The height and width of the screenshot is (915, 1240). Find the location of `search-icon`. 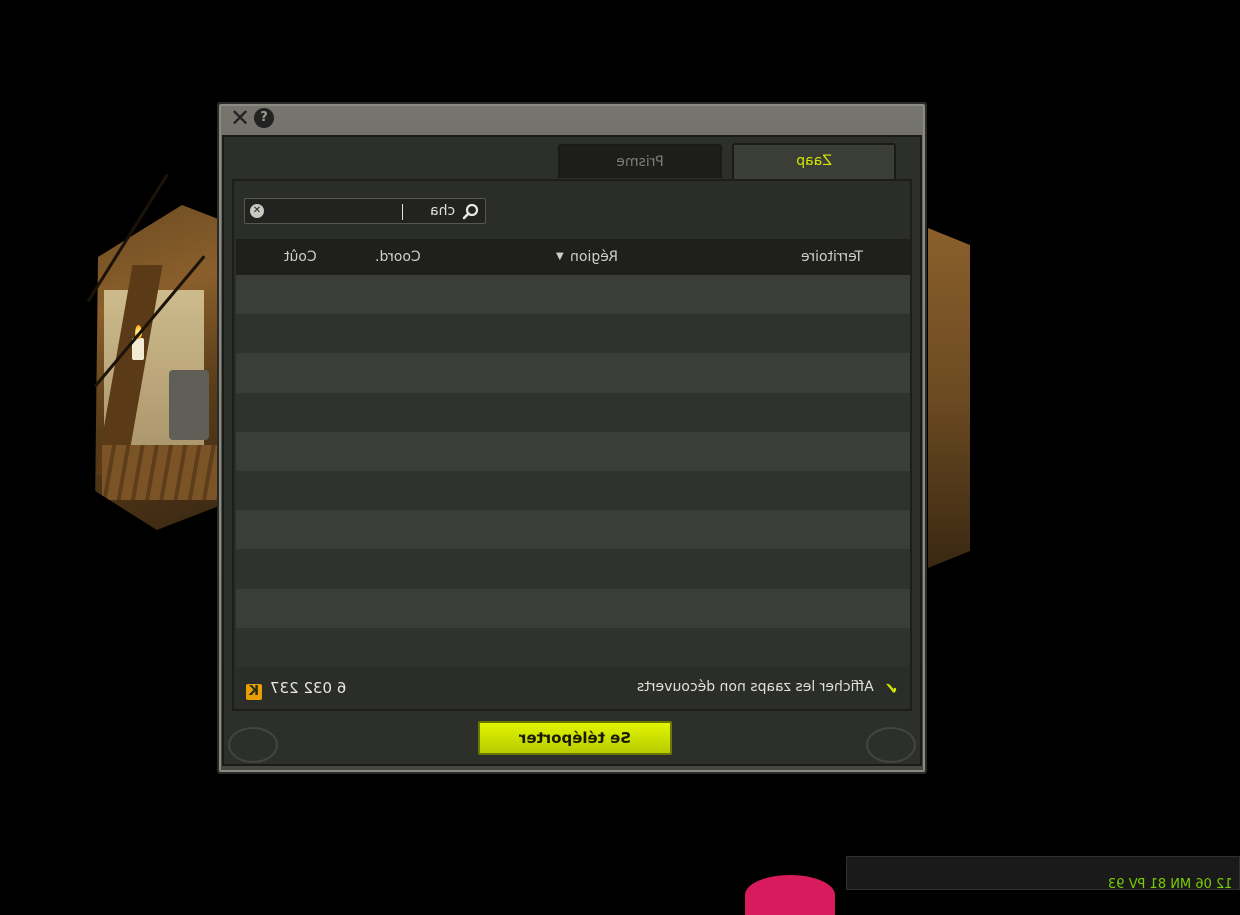

search-icon is located at coordinates (470, 211).